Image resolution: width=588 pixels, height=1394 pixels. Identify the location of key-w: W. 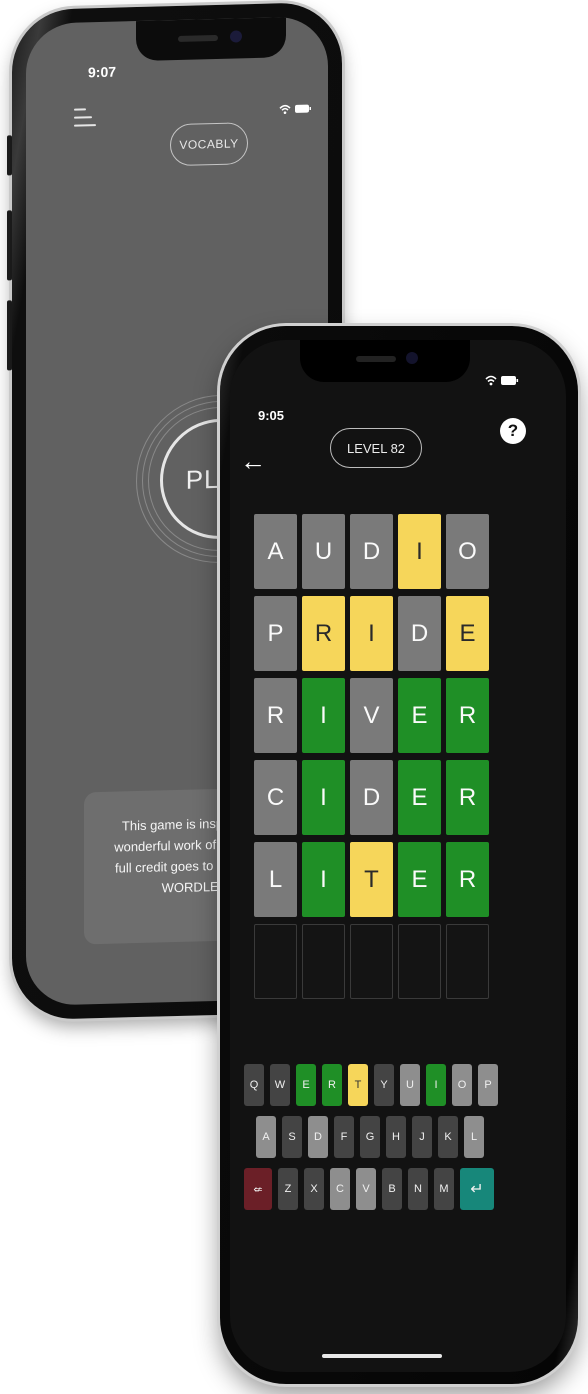
(280, 1085).